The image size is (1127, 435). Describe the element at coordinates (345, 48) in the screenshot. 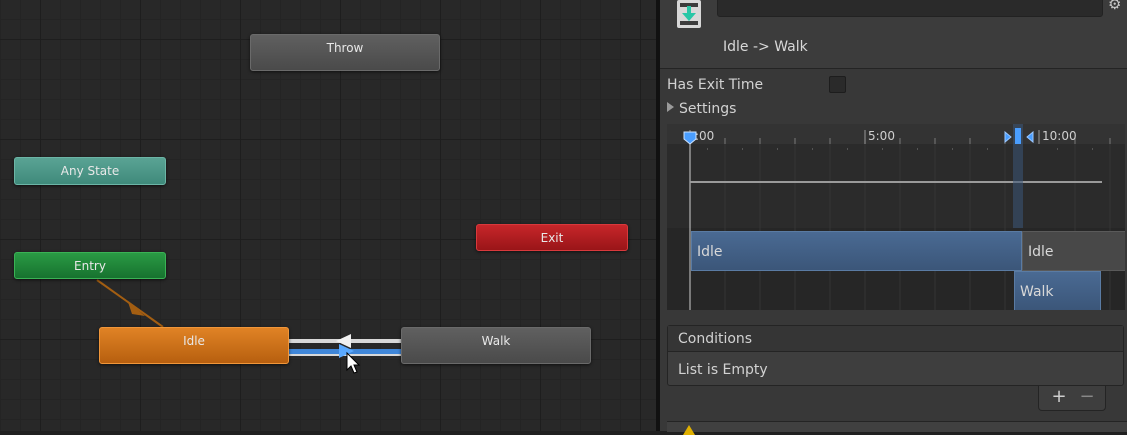

I see `state-node-label: Throw` at that location.